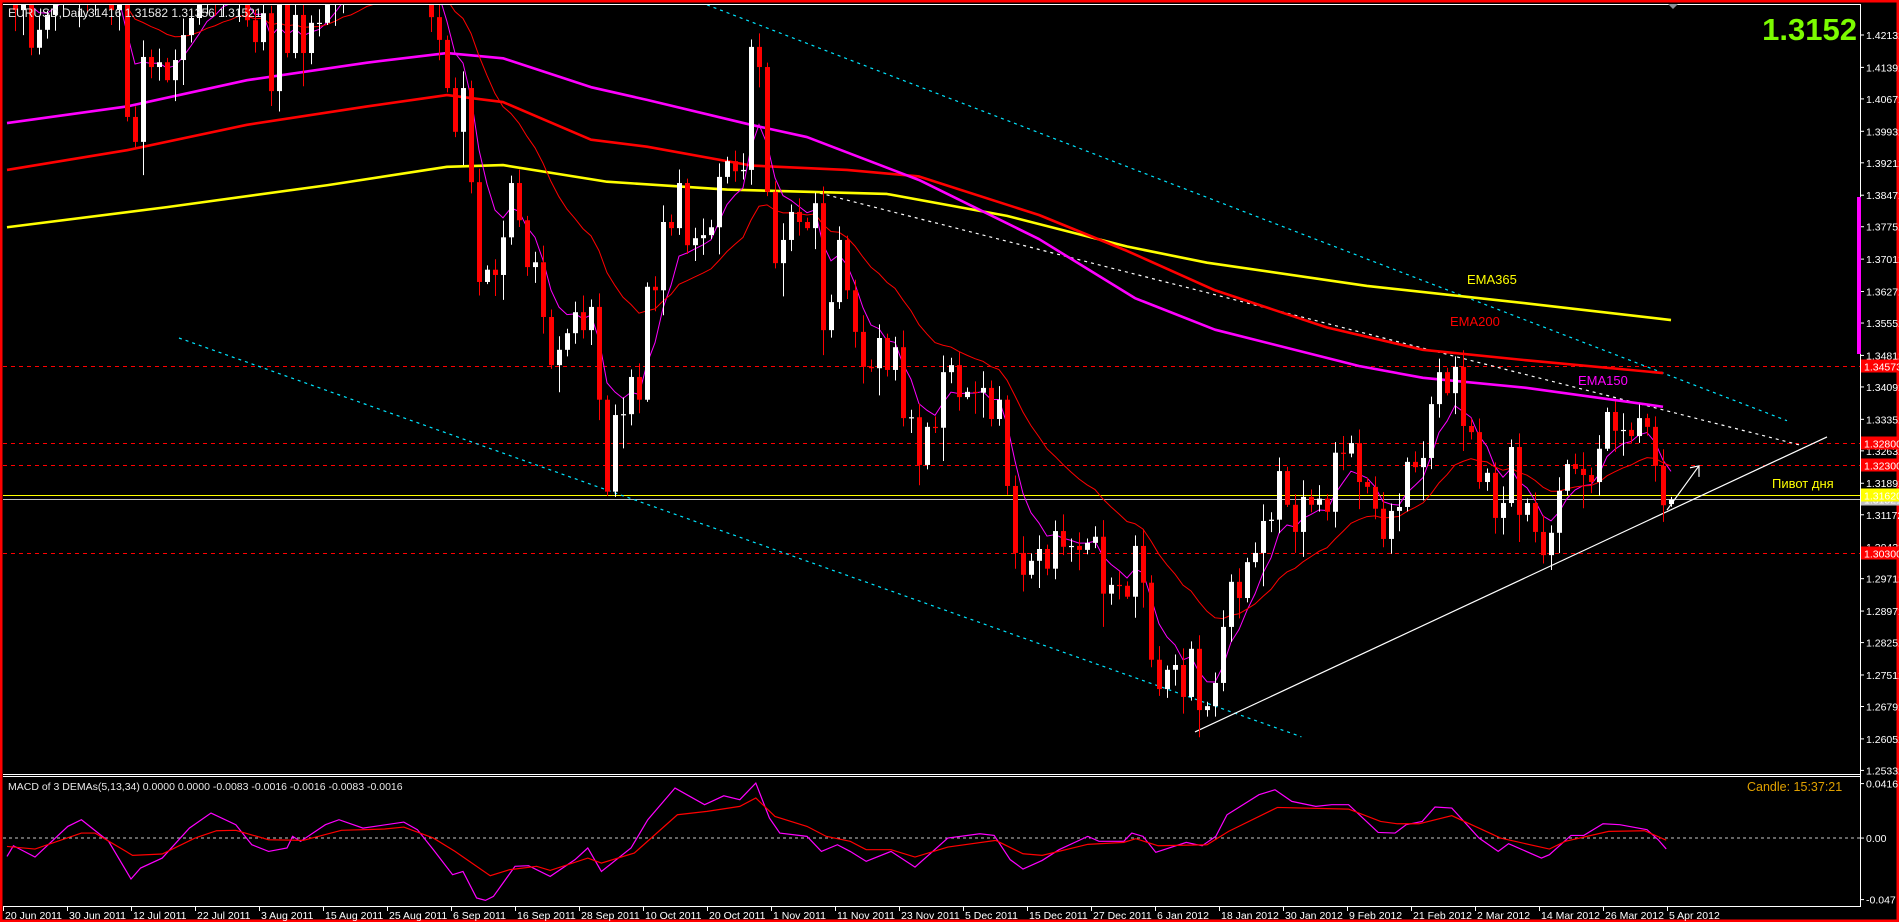 The image size is (1899, 922). Describe the element at coordinates (1634, 916) in the screenshot. I see `date-label: 26 Mar 2012` at that location.